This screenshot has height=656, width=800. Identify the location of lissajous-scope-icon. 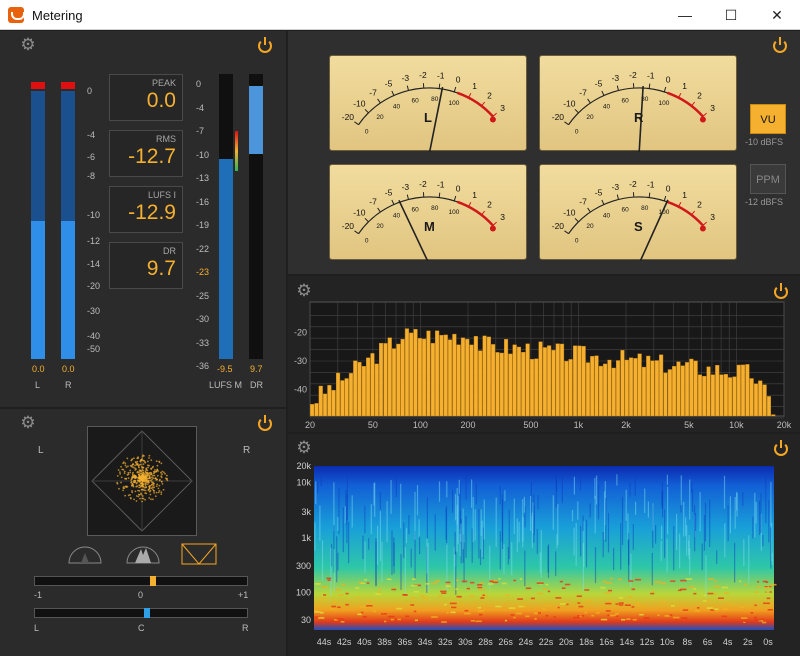
(199, 554).